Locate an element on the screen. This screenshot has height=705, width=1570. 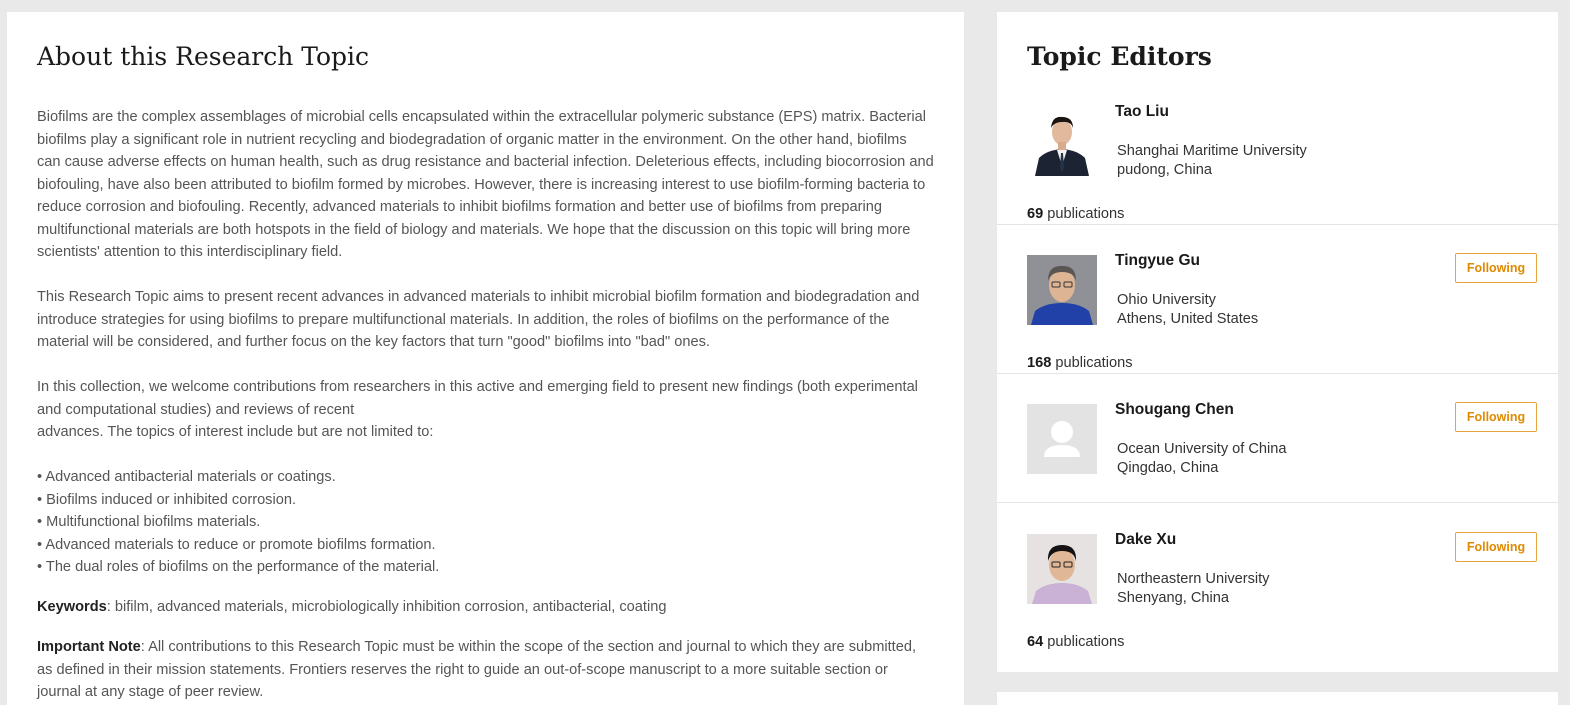
editor-location: Athens, United States is located at coordinates (1188, 319).